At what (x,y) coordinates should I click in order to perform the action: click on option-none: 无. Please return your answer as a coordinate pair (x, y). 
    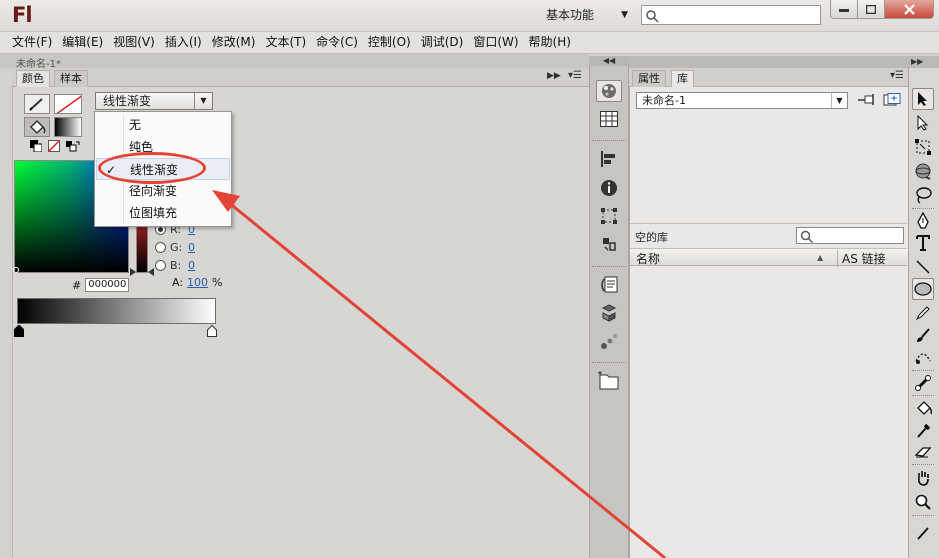
    Looking at the image, I should click on (163, 125).